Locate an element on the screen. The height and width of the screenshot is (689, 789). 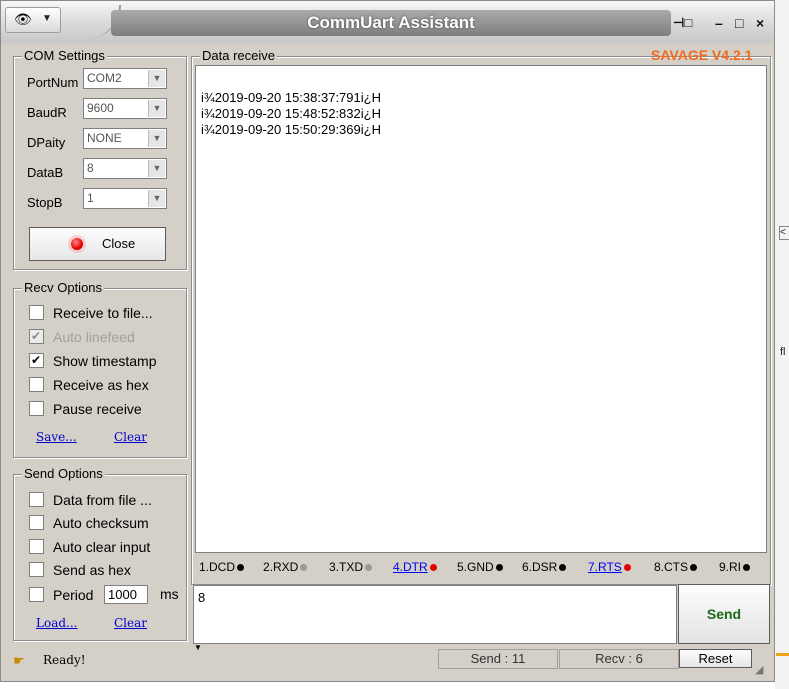
close-window-button: × is located at coordinates (760, 23).